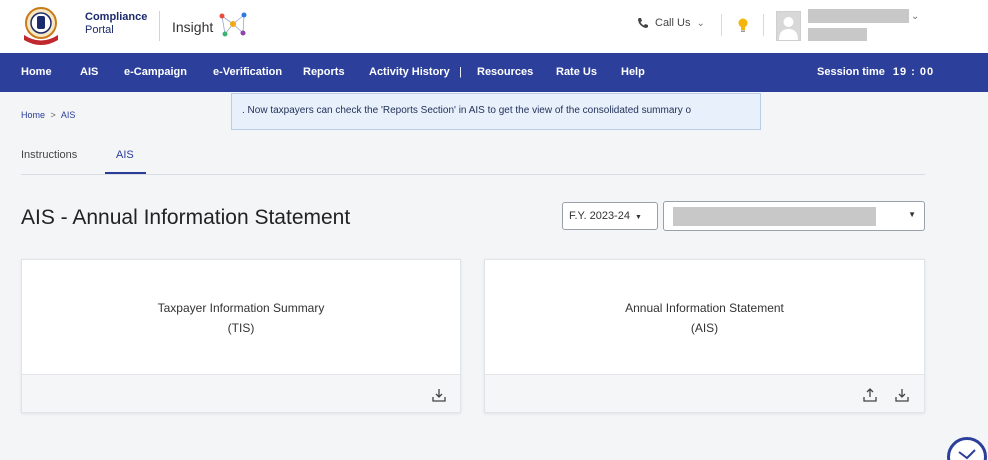  What do you see at coordinates (99, 30) in the screenshot?
I see `brand-line-2: Portal` at bounding box center [99, 30].